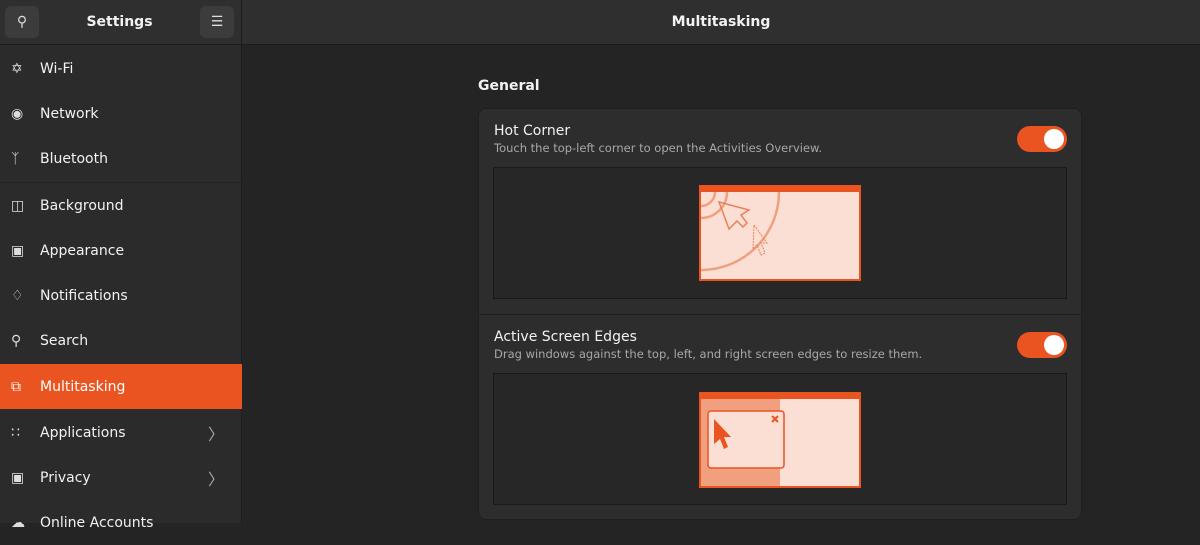 The height and width of the screenshot is (545, 1200). I want to click on sidebar-item-bluetooth: ᛉ Bluetooth, so click(121, 158).